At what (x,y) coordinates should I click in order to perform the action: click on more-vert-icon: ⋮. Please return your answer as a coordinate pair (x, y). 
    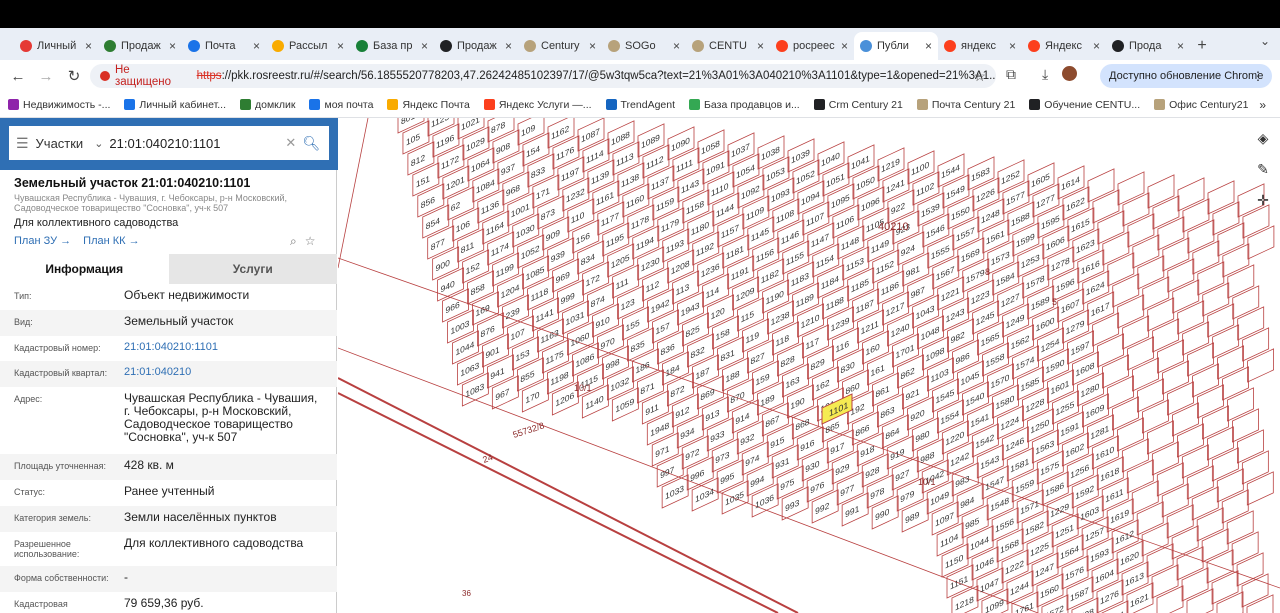
    Looking at the image, I should click on (1258, 76).